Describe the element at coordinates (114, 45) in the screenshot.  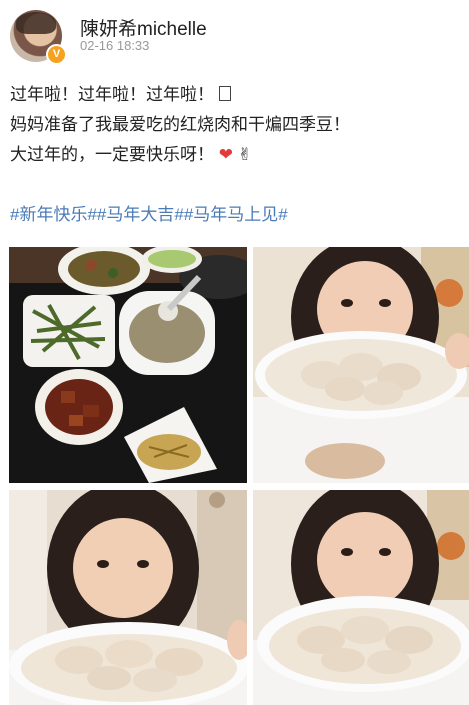
I see `post-timestamp: 02-16 18:33` at that location.